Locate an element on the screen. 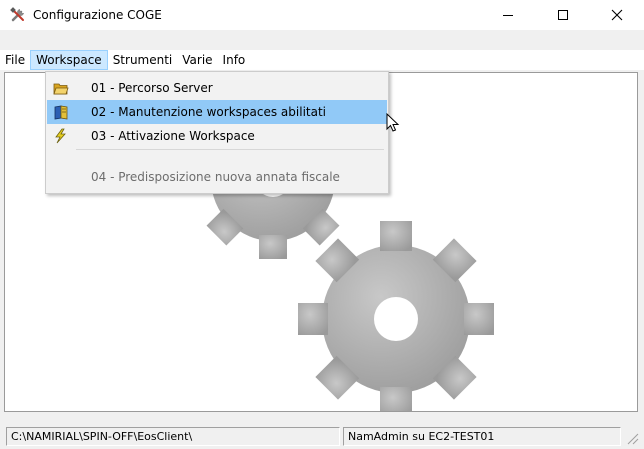 The height and width of the screenshot is (449, 644). lightning-icon is located at coordinates (60, 136).